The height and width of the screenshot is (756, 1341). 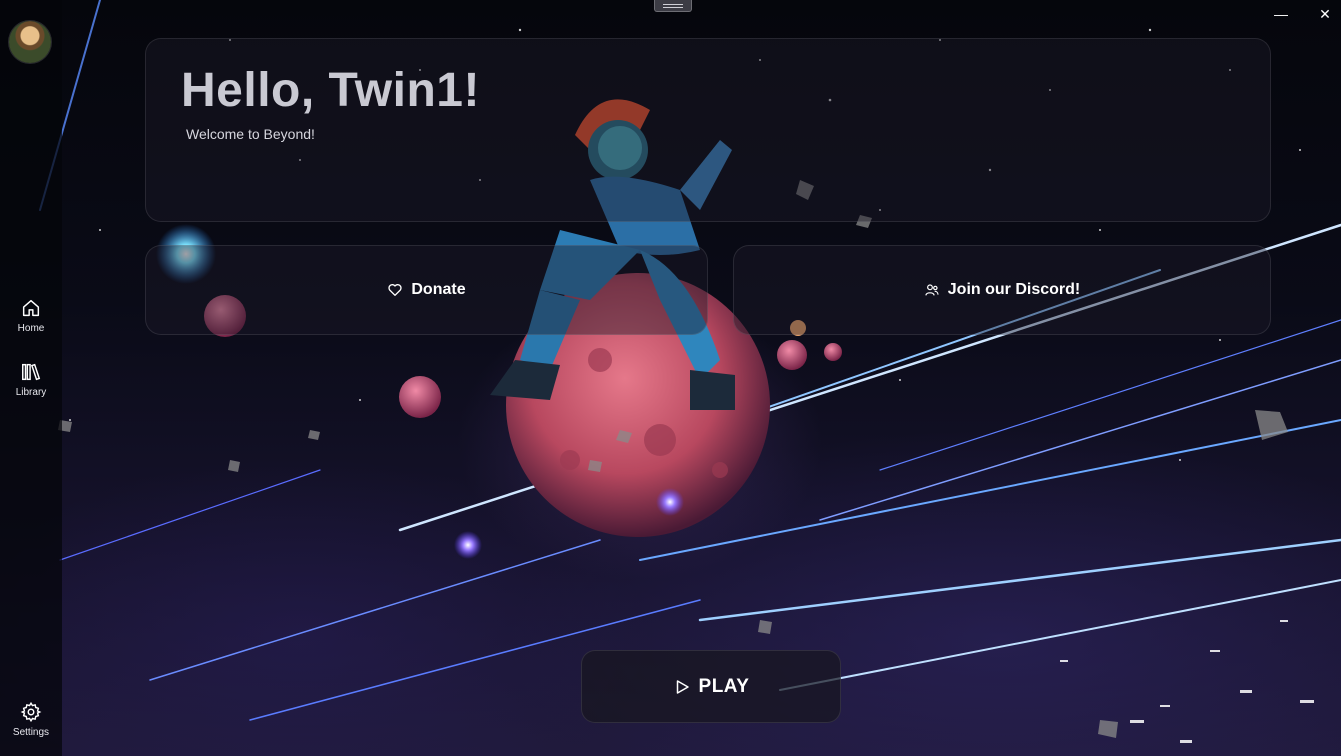 I want to click on people-icon, so click(x=932, y=290).